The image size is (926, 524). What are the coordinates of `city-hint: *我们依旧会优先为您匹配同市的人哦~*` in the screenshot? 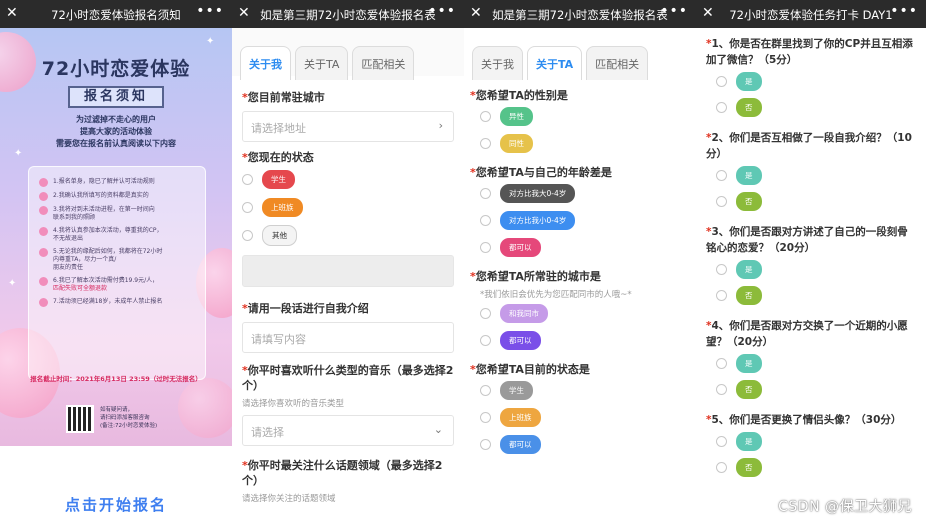 It's located at (556, 295).